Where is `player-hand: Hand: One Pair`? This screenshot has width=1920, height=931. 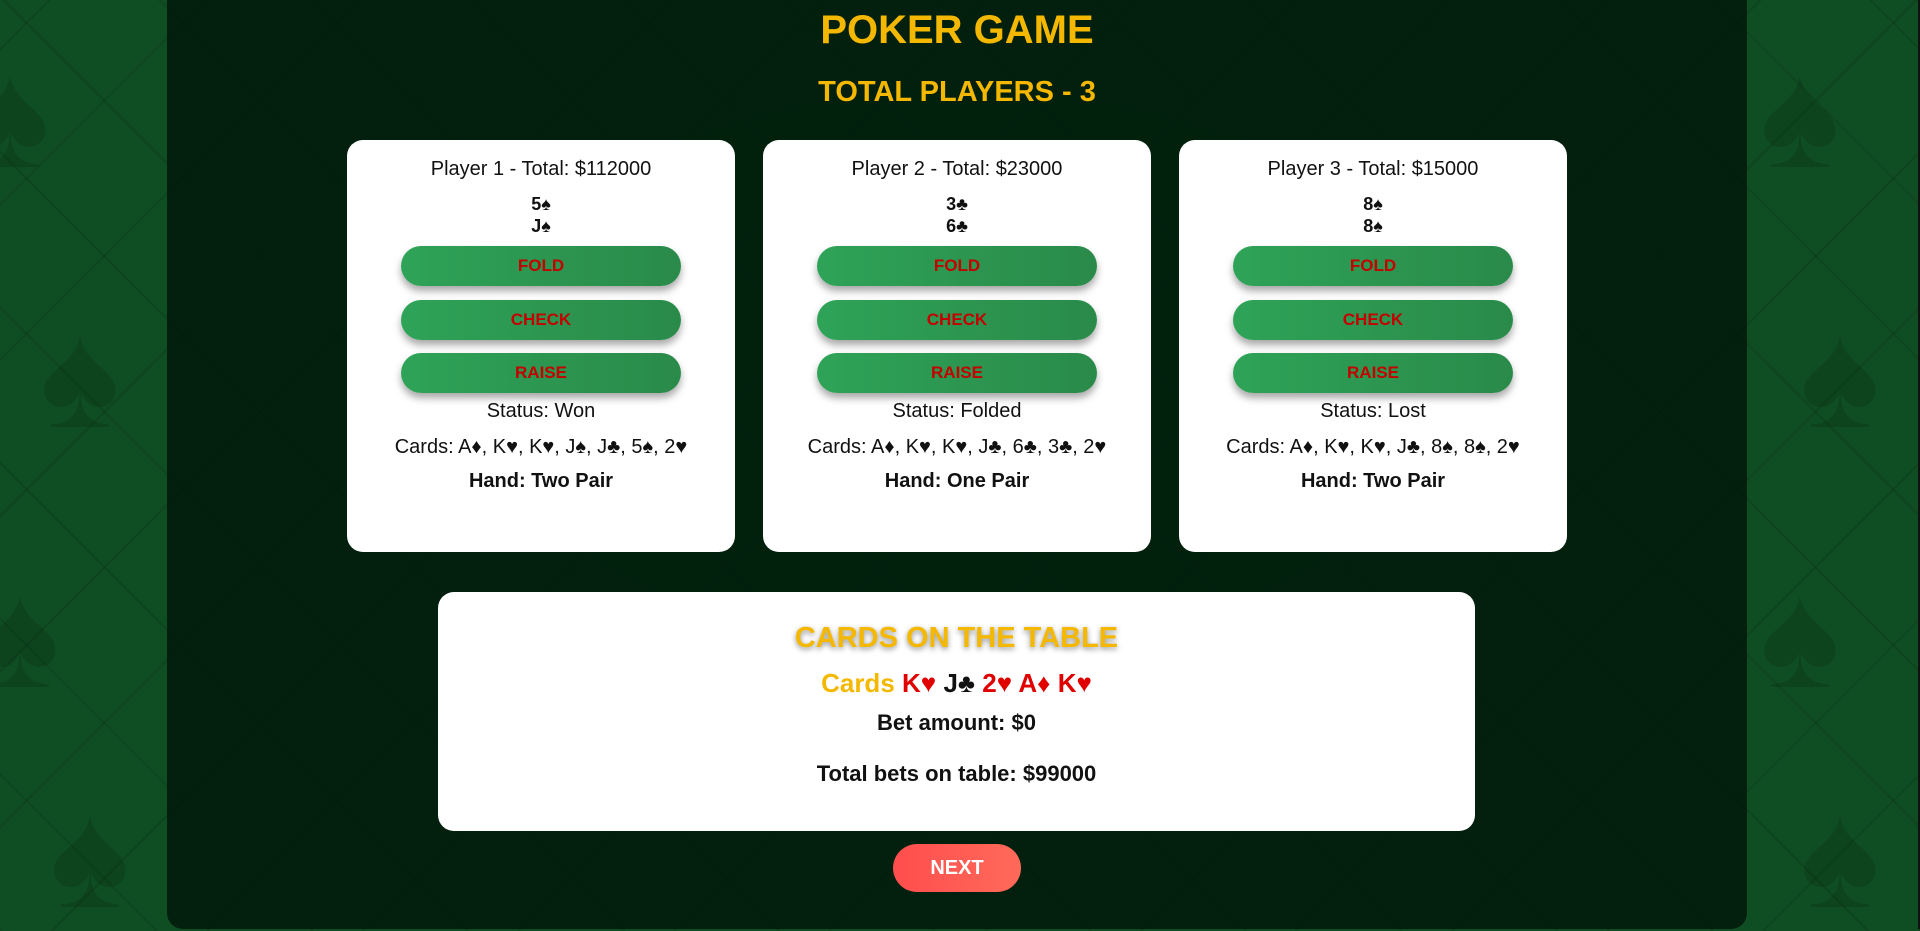
player-hand: Hand: One Pair is located at coordinates (957, 481).